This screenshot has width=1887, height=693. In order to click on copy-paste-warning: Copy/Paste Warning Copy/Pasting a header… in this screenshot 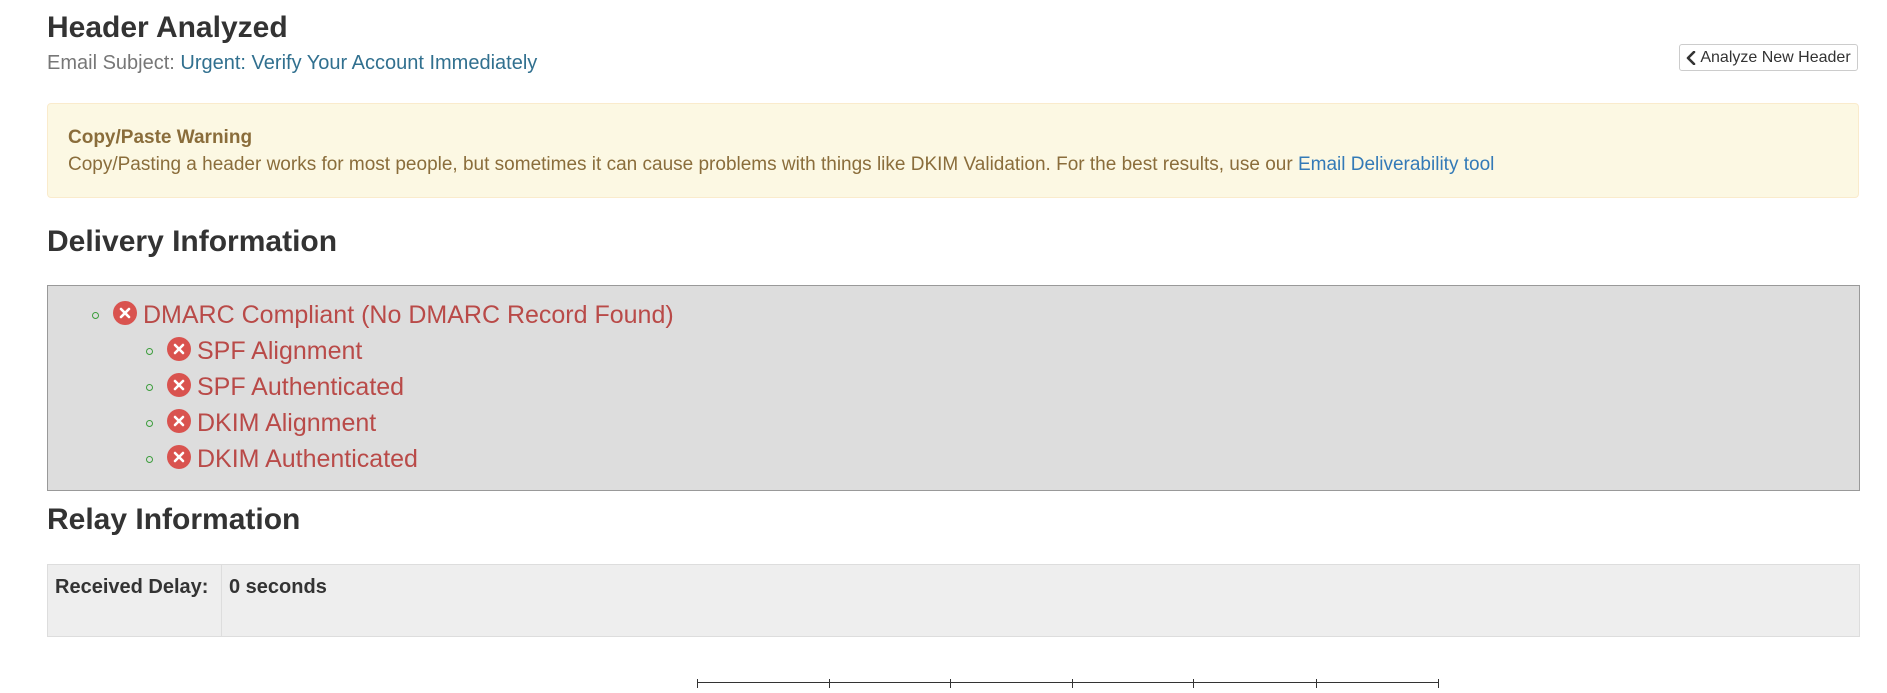, I will do `click(953, 150)`.